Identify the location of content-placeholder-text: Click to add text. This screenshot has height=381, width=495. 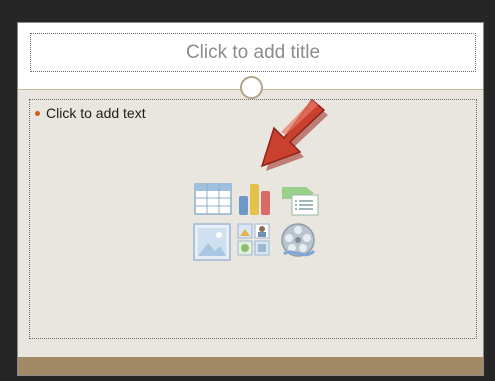
(96, 113).